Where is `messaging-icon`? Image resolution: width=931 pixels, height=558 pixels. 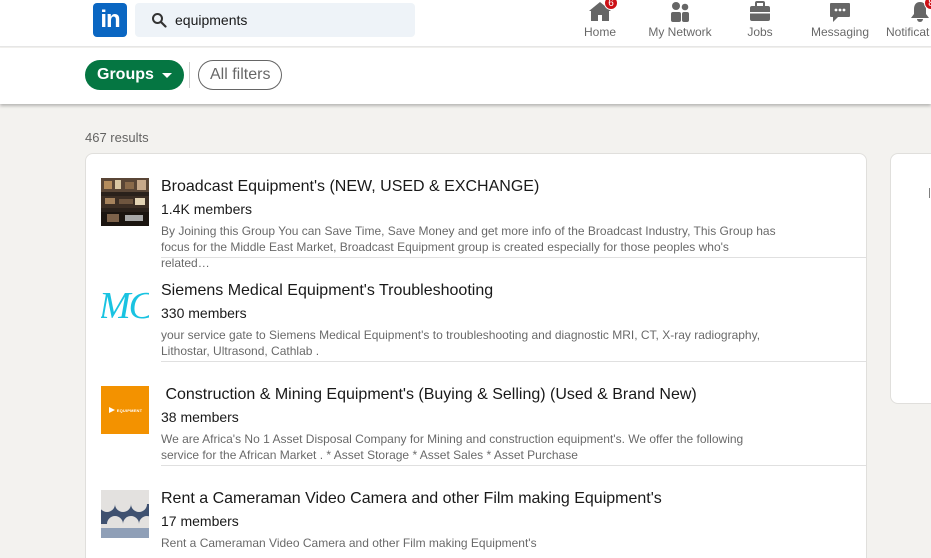 messaging-icon is located at coordinates (840, 12).